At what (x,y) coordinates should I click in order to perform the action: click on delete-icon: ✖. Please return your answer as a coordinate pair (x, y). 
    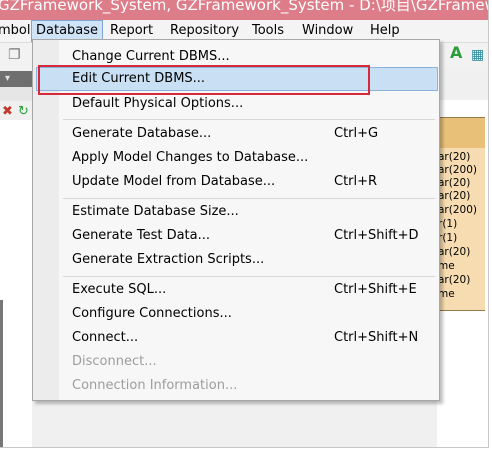
    Looking at the image, I should click on (7, 112).